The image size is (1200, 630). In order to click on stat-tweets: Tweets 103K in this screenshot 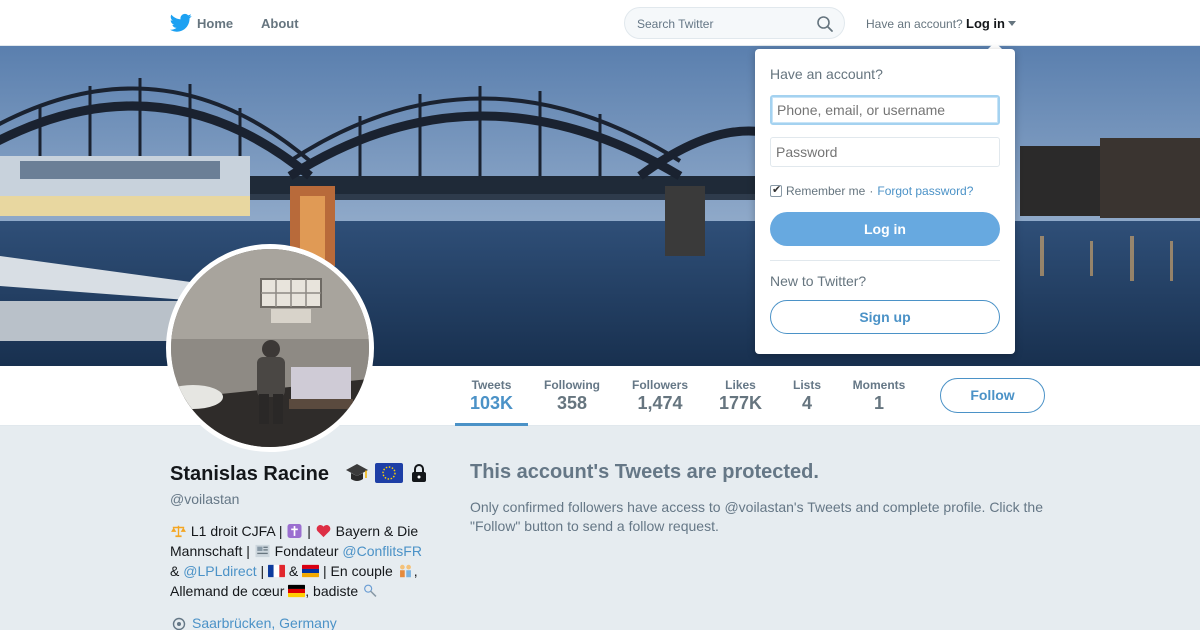, I will do `click(491, 396)`.